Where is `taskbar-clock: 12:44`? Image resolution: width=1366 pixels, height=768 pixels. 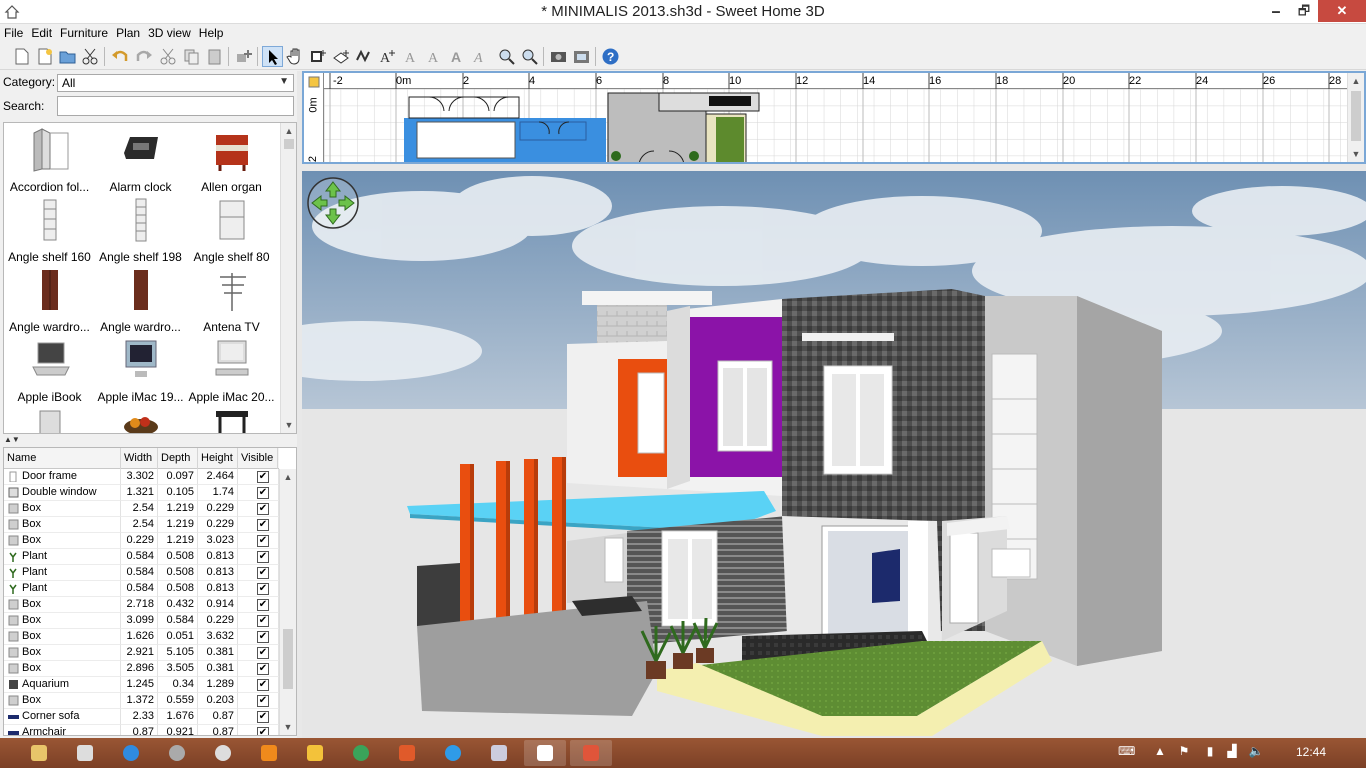
taskbar-clock: 12:44 is located at coordinates (1311, 752).